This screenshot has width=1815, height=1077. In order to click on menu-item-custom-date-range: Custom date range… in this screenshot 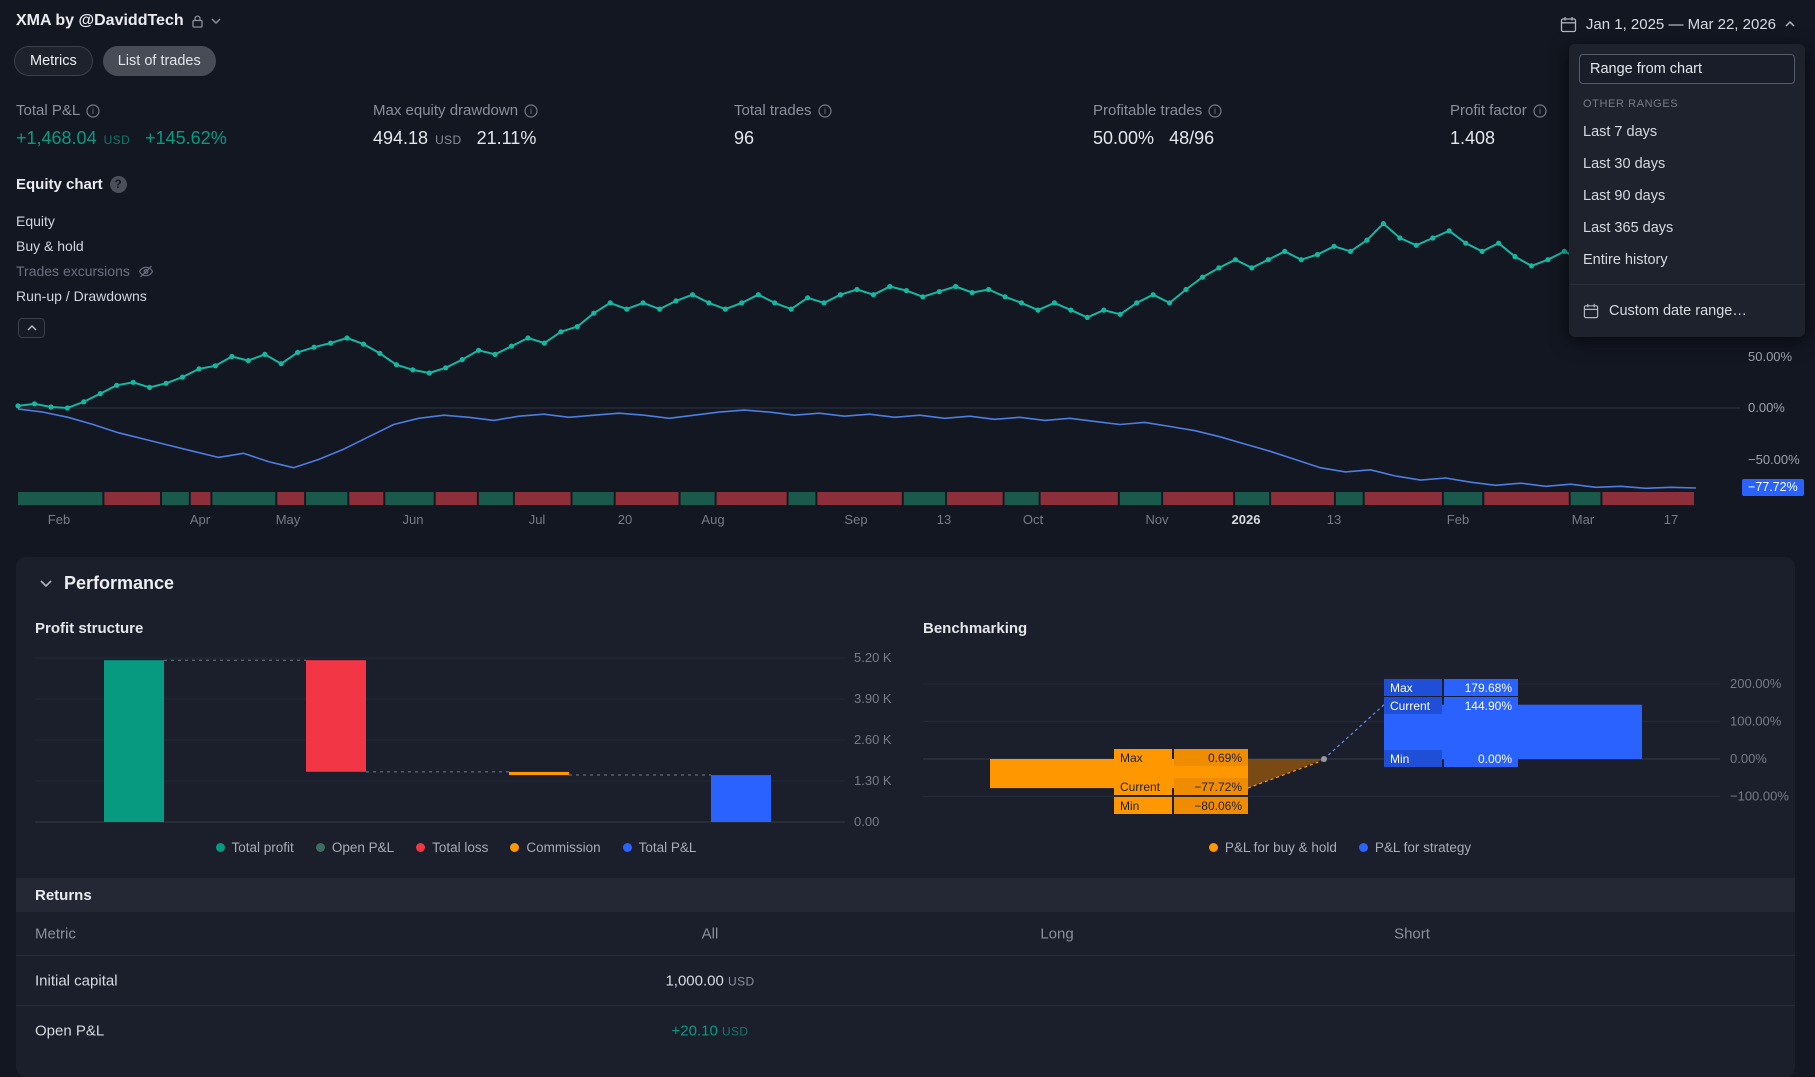, I will do `click(1687, 311)`.